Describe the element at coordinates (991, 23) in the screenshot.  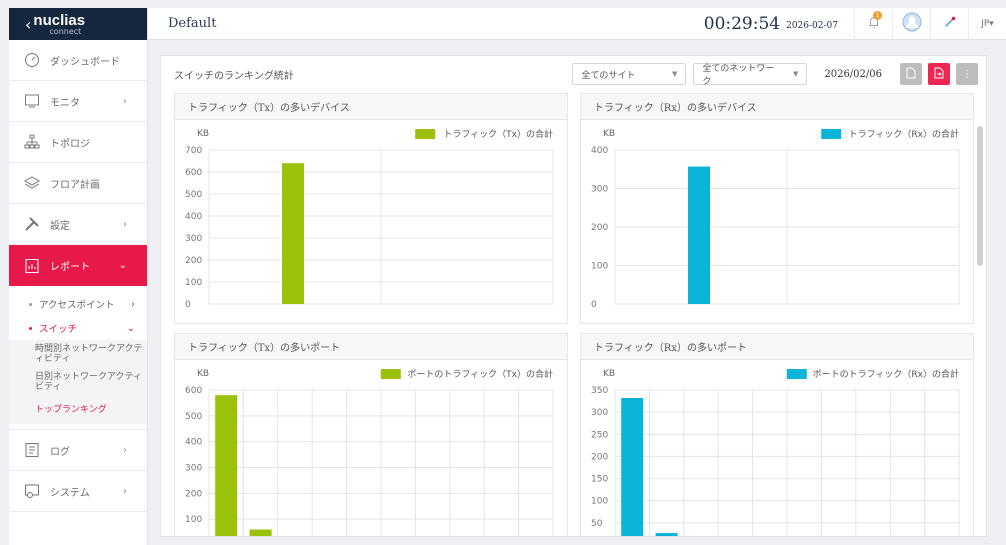
I see `caret-down-icon: ▾` at that location.